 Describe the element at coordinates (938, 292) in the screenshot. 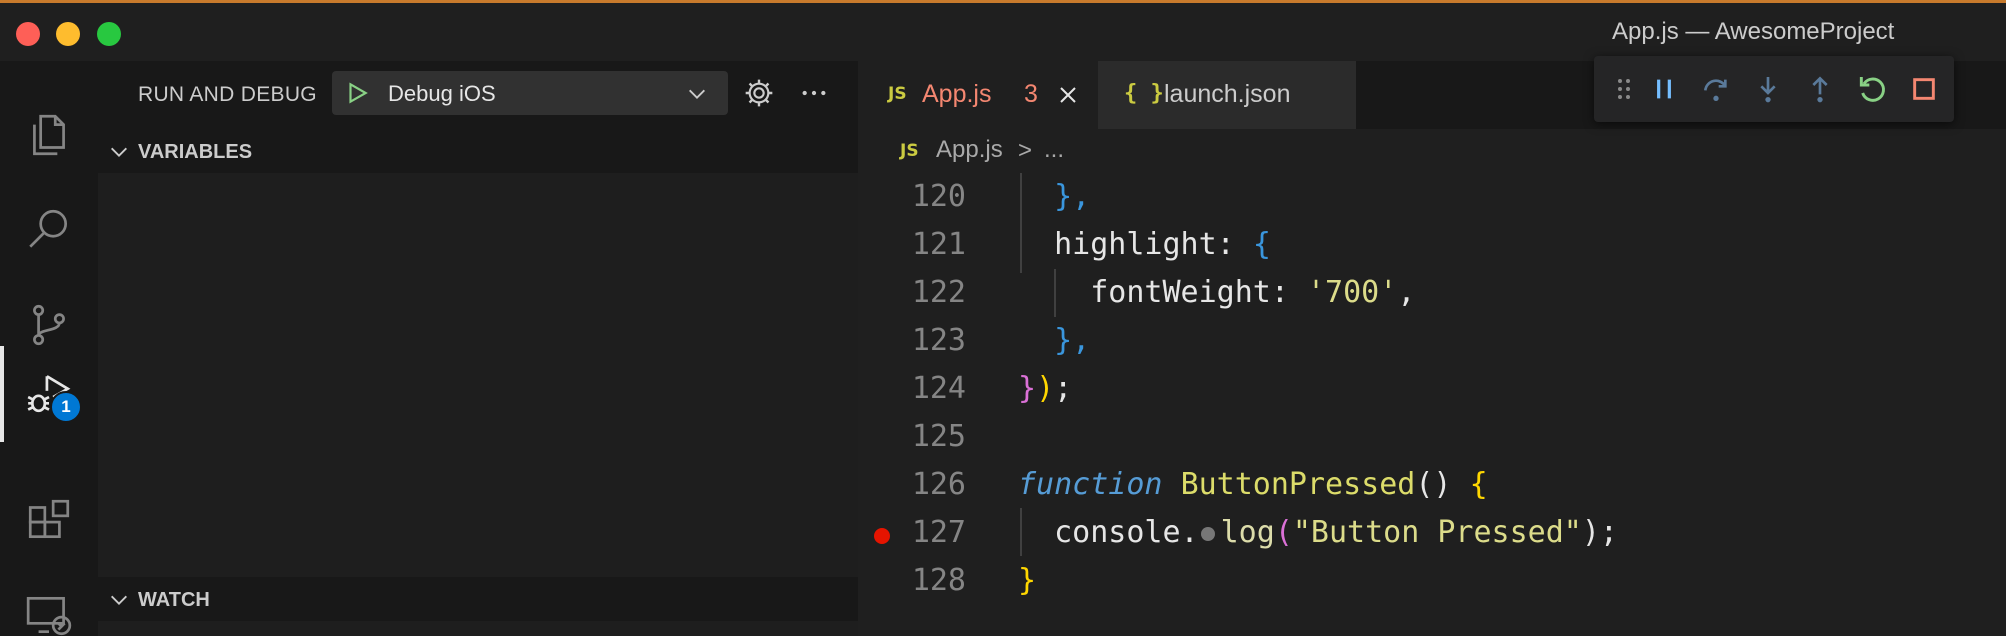

I see `line-number: 122` at that location.